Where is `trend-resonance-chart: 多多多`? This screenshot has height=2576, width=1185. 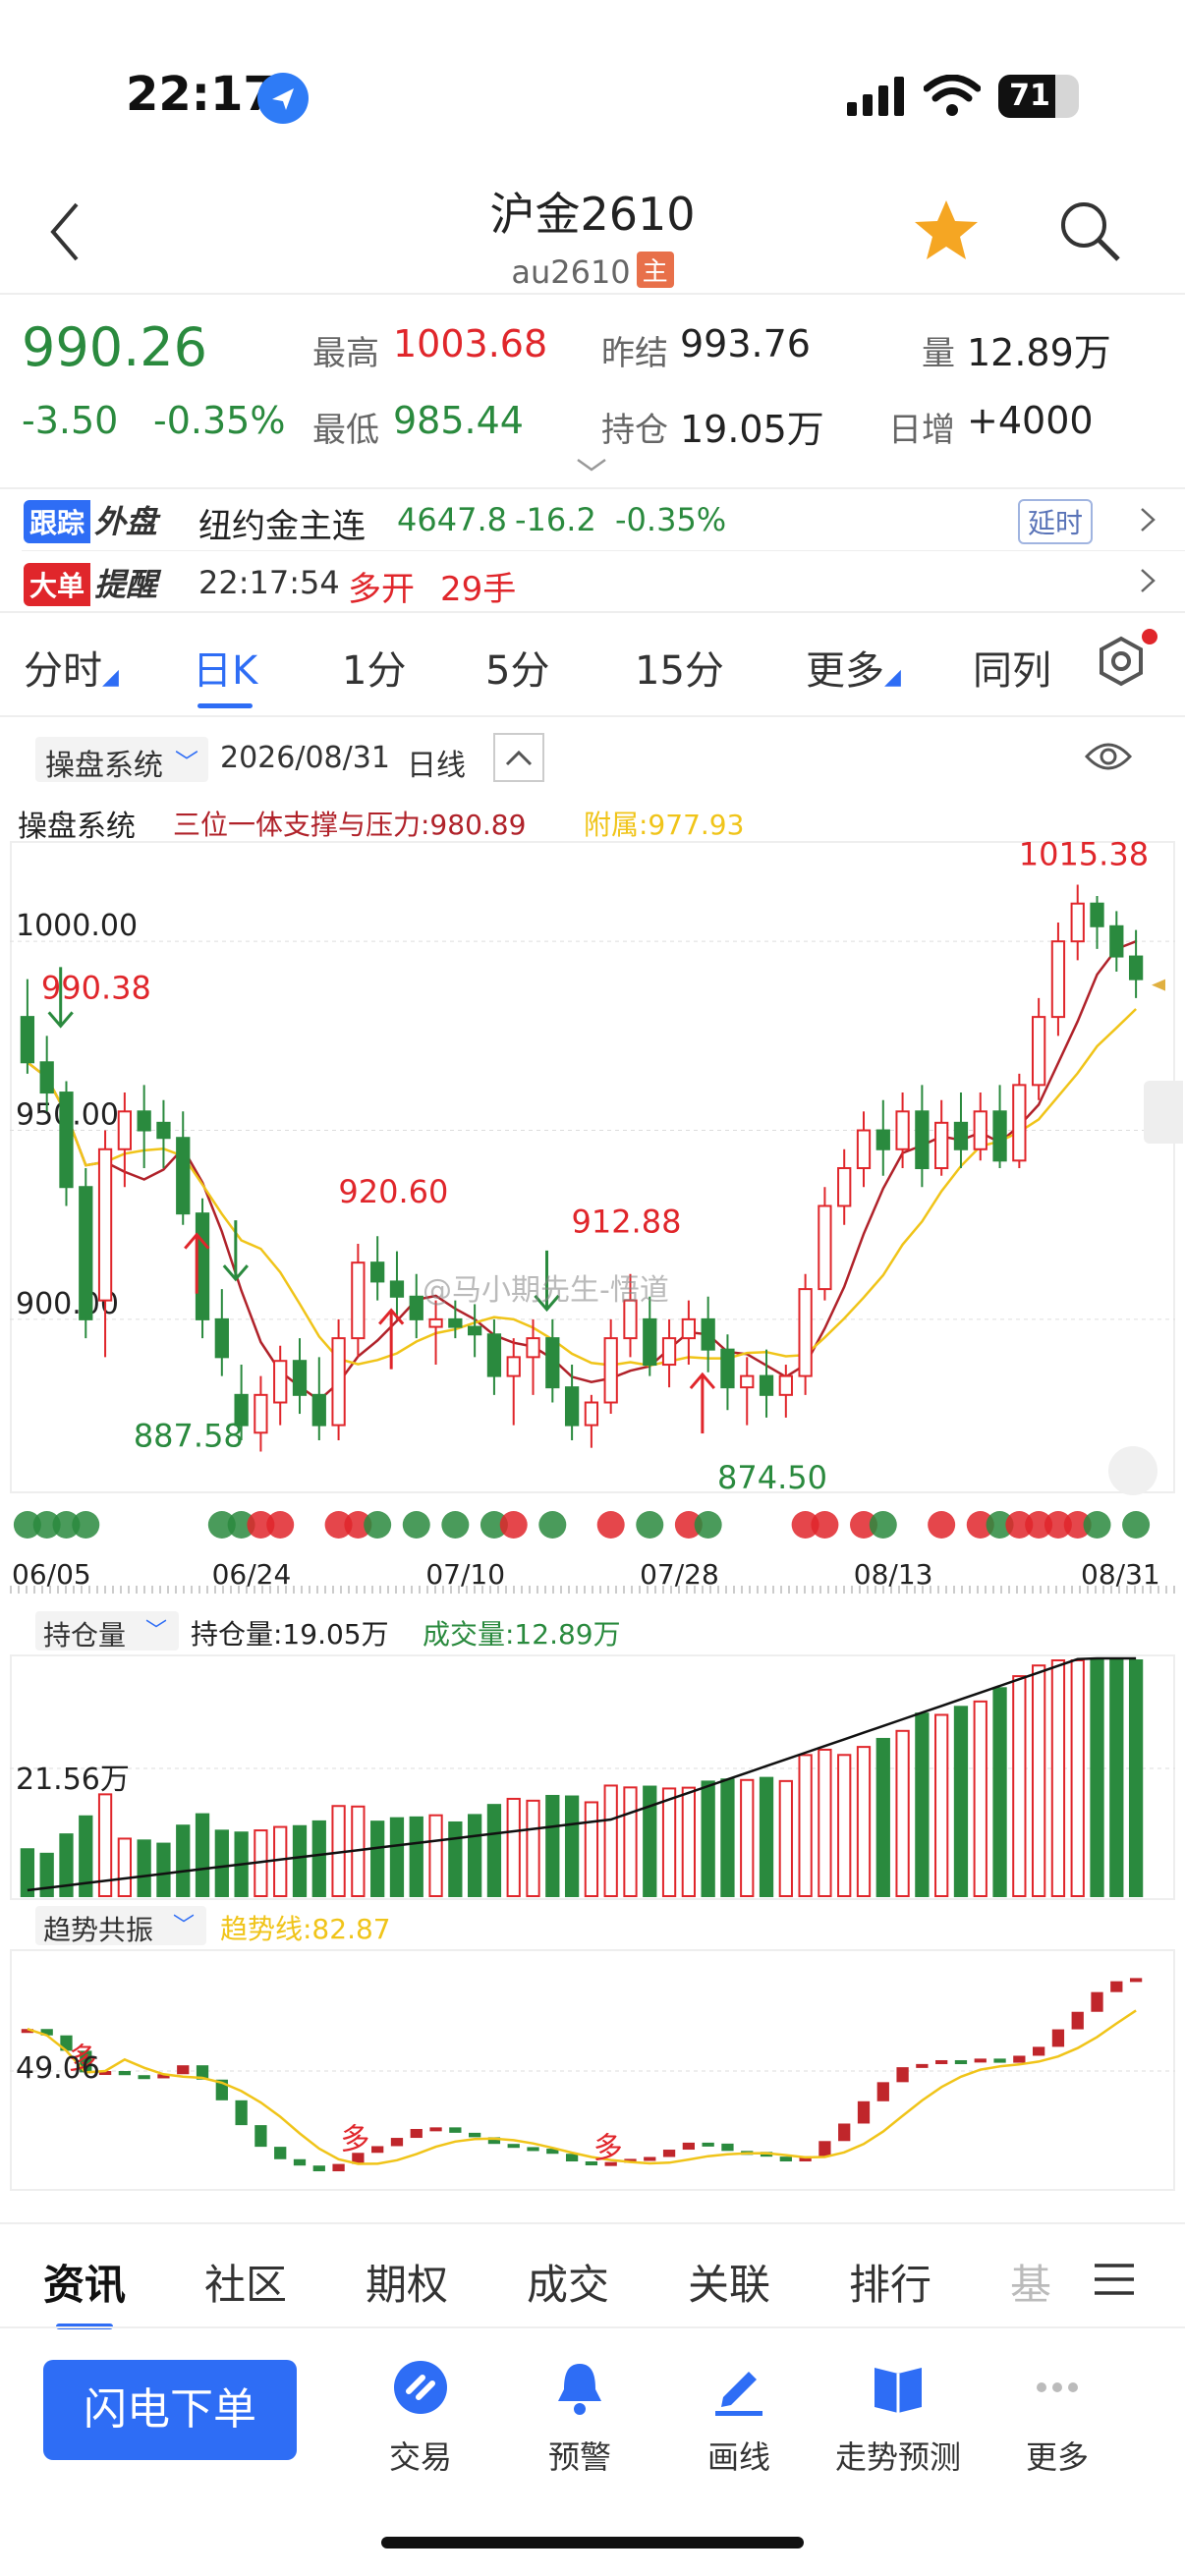 trend-resonance-chart: 多多多 is located at coordinates (592, 2070).